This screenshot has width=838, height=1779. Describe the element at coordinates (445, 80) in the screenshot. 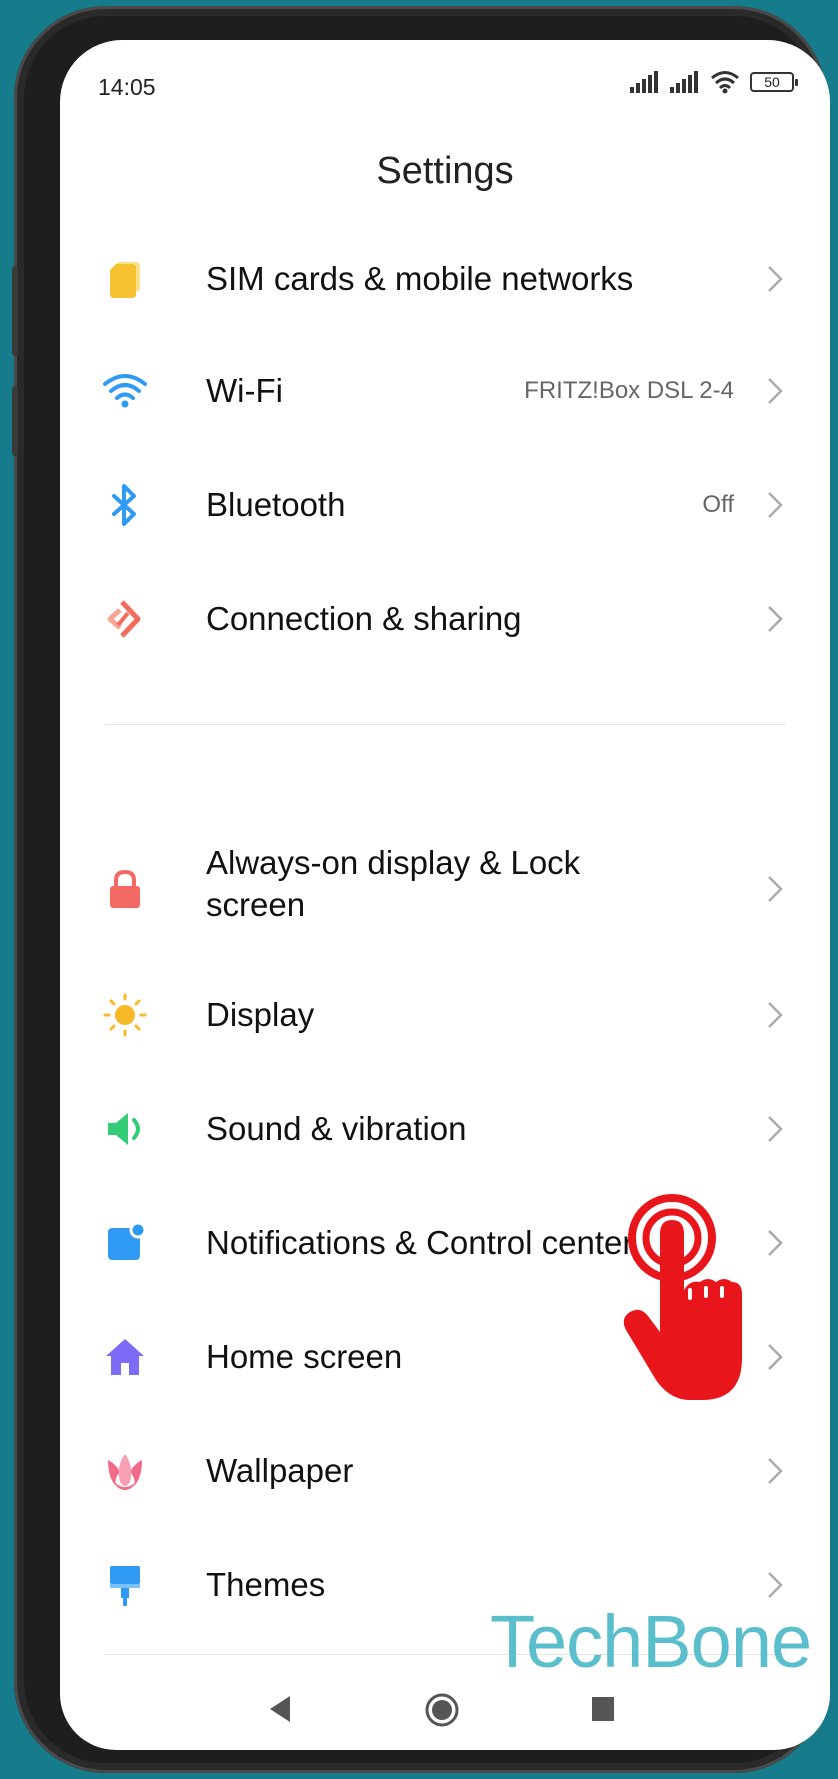

I see `status-bar: 14:05 50` at that location.